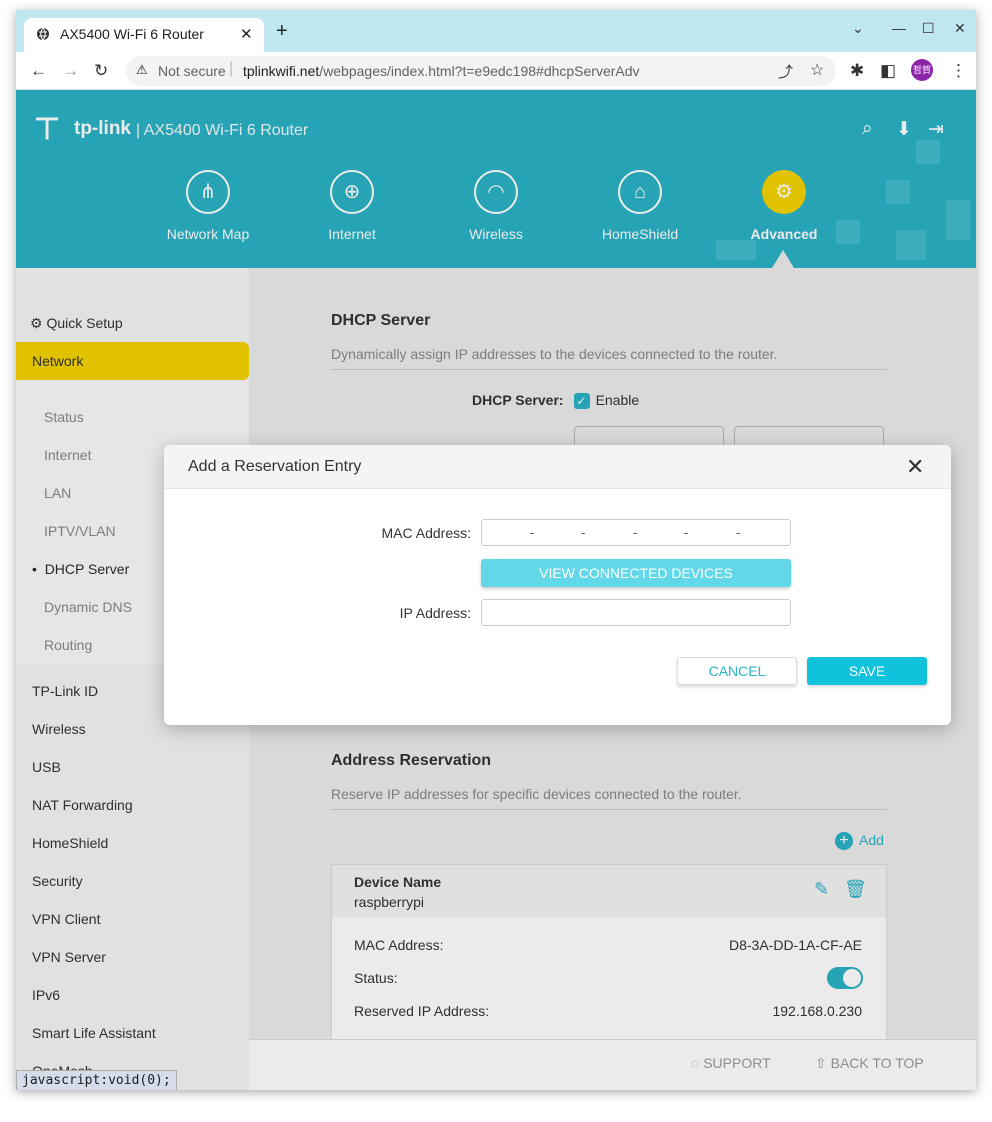  I want to click on minimize-button: —, so click(899, 28).